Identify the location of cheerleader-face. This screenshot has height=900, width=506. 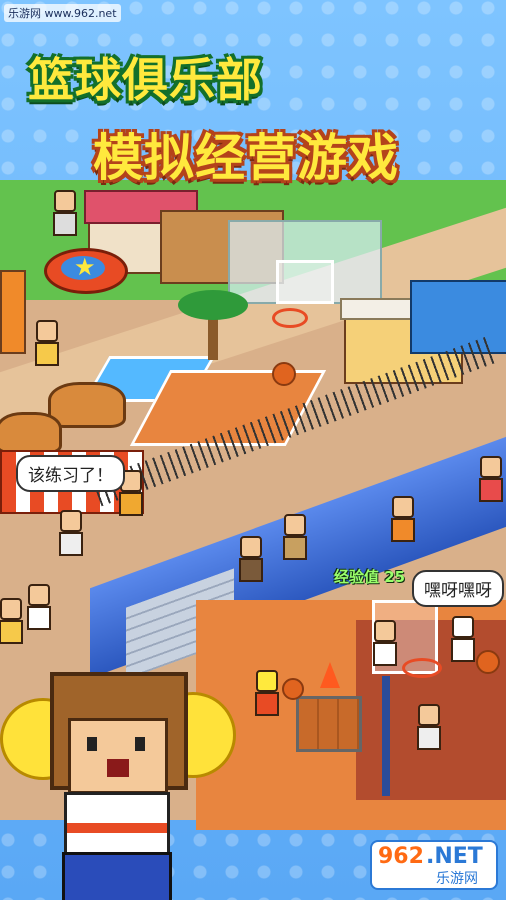
(118, 756).